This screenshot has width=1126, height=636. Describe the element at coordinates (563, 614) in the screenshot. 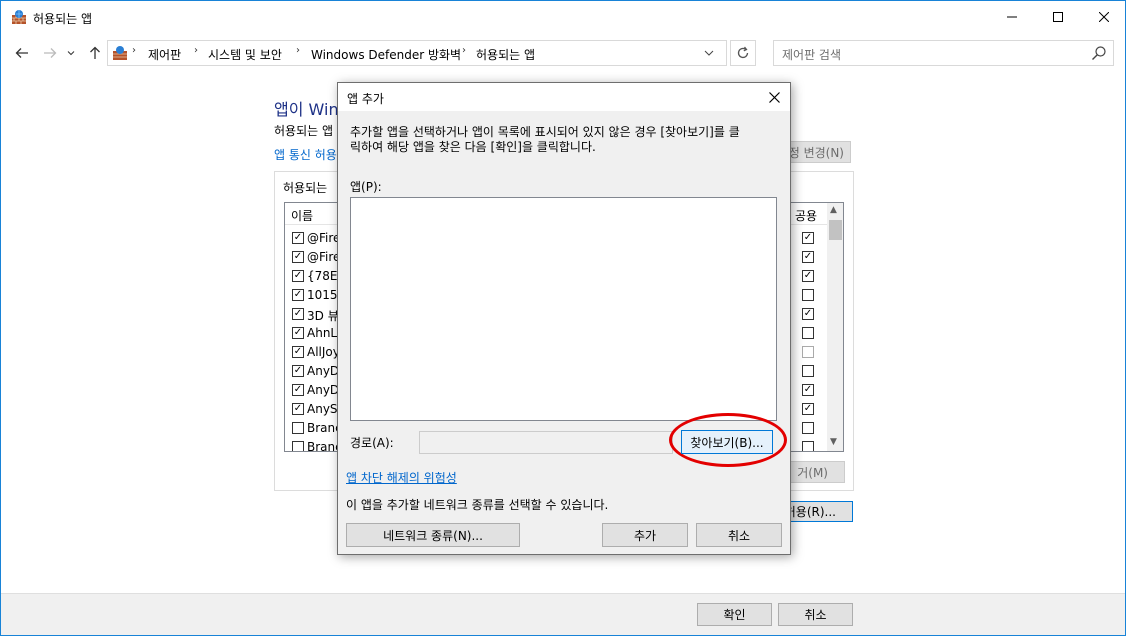

I see `bottom-bar: 확인 취소` at that location.